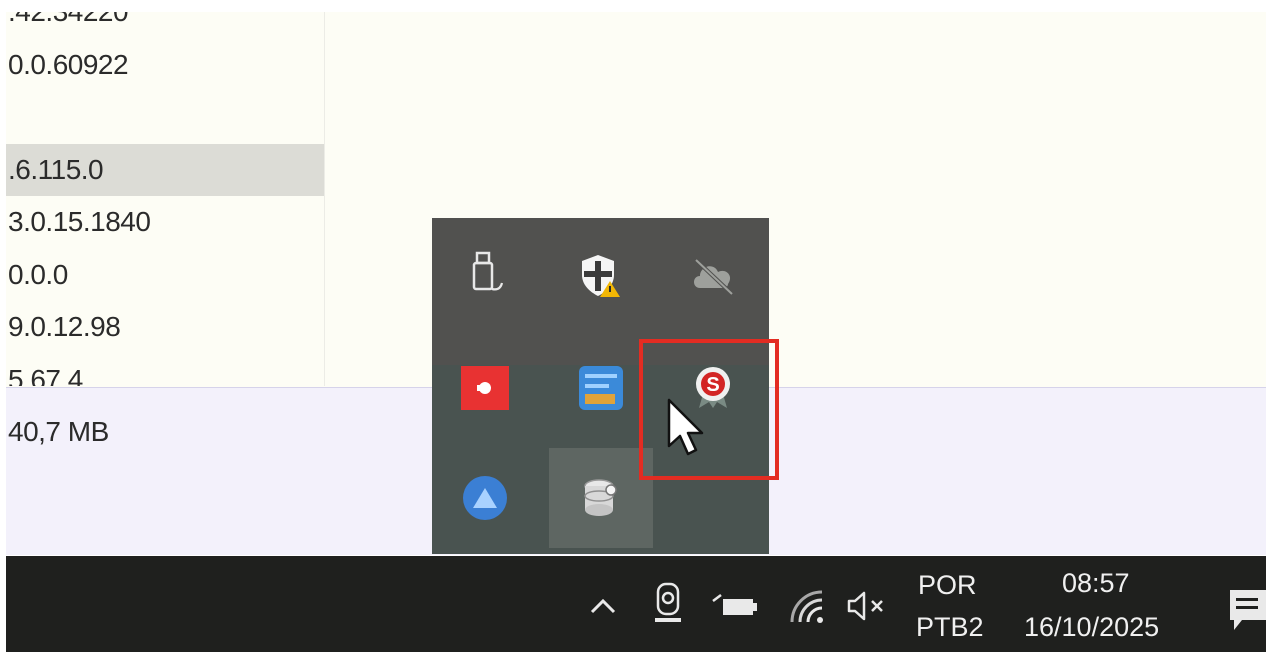  Describe the element at coordinates (1246, 611) in the screenshot. I see `notification-icon` at that location.